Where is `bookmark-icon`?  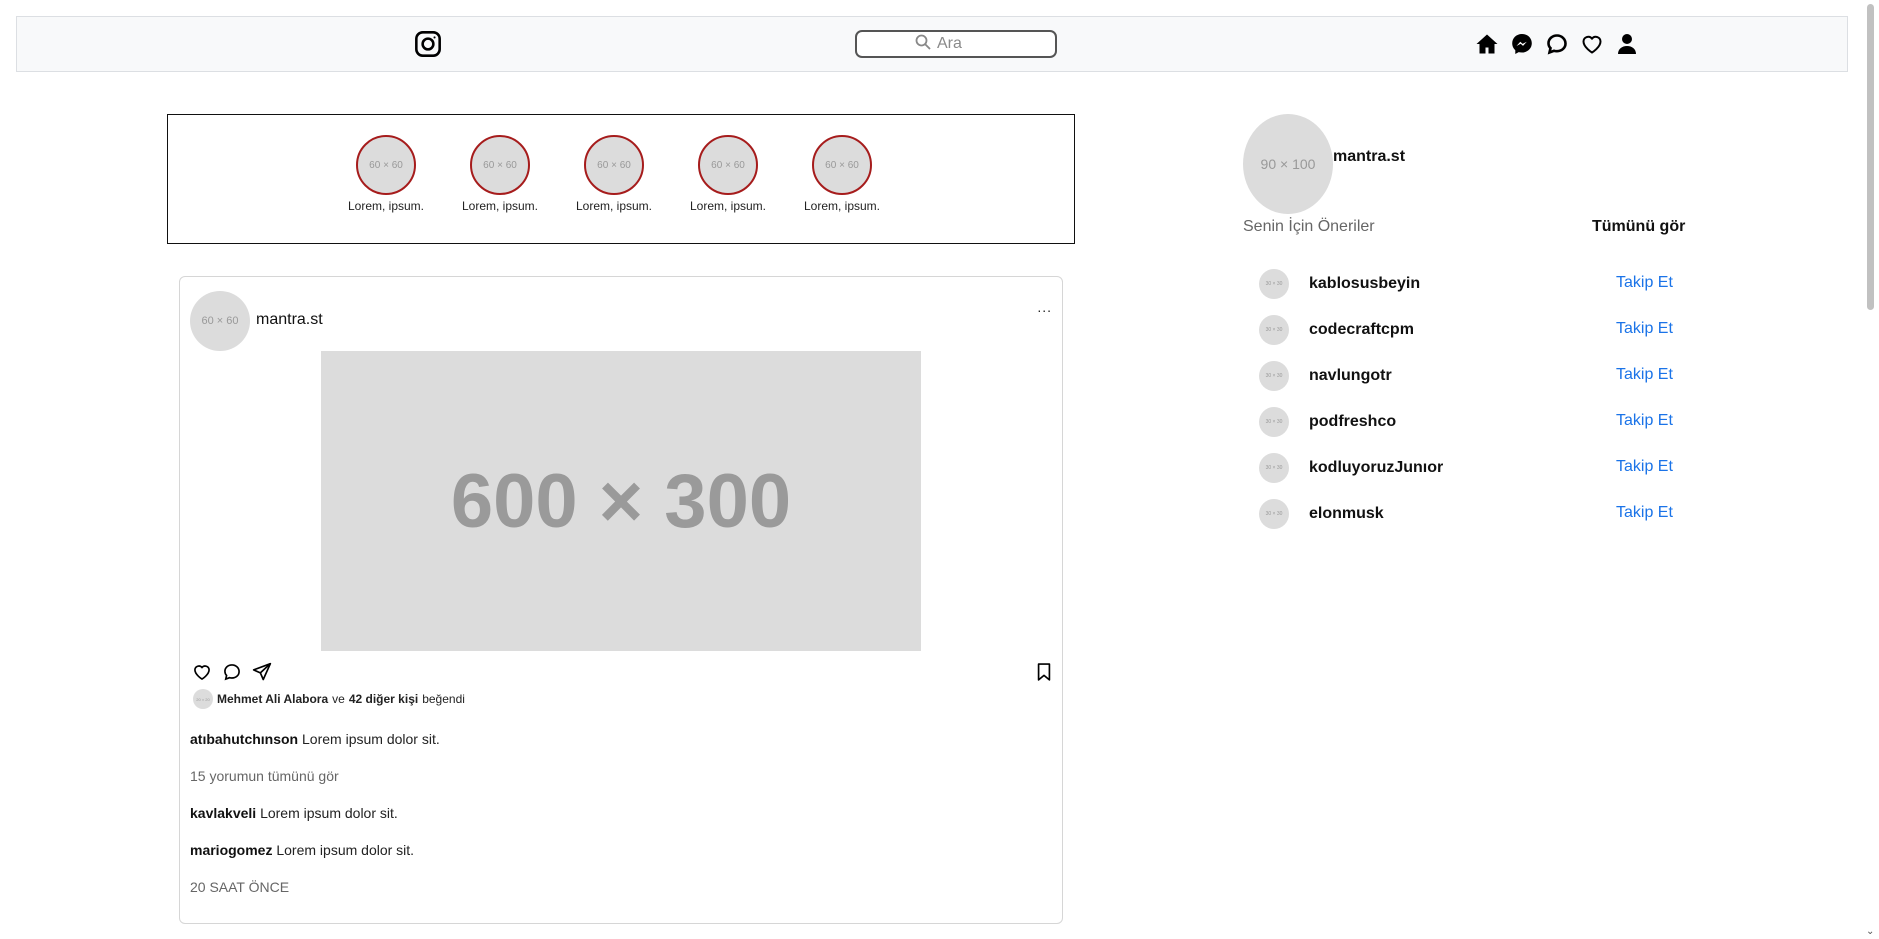 bookmark-icon is located at coordinates (1044, 672).